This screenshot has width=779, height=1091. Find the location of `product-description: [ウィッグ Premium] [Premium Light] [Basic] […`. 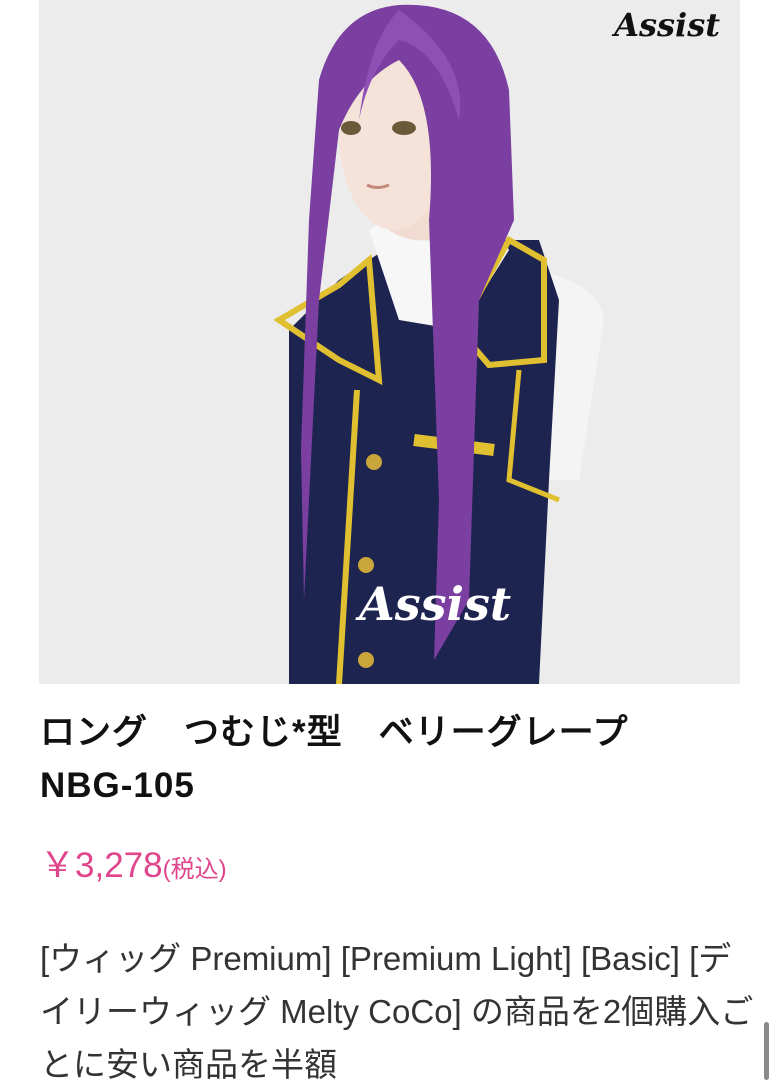

product-description: [ウィッグ Premium] [Premium Light] [Basic] [… is located at coordinates (397, 1011).